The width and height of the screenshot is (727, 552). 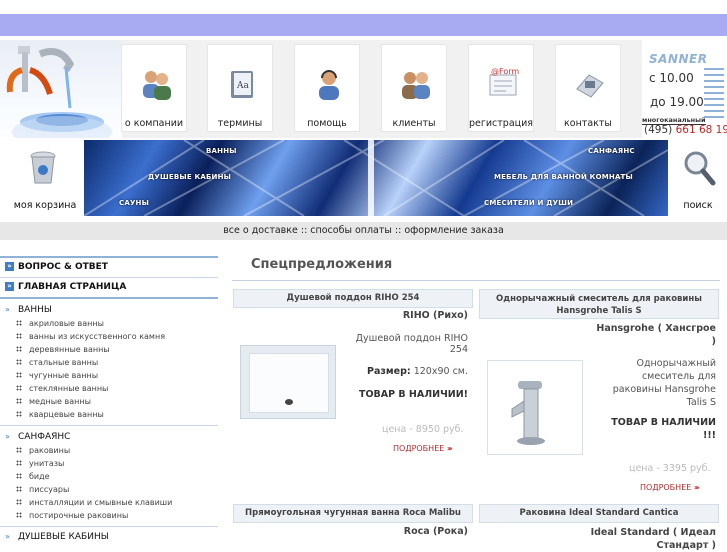 I want to click on svg-text: Aa, so click(x=242, y=86).